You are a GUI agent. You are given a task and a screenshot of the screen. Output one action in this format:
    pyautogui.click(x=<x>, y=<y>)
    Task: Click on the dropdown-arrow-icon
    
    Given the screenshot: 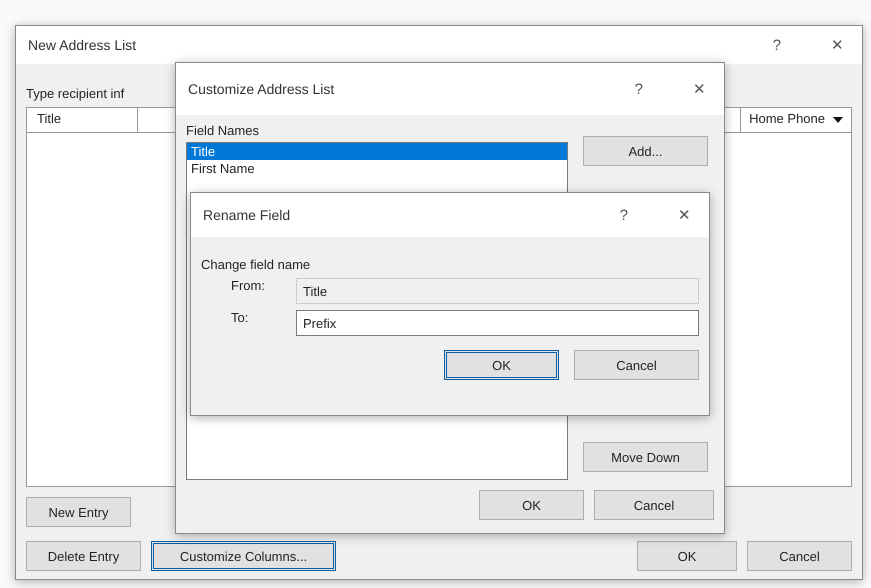 What is the action you would take?
    pyautogui.click(x=838, y=120)
    